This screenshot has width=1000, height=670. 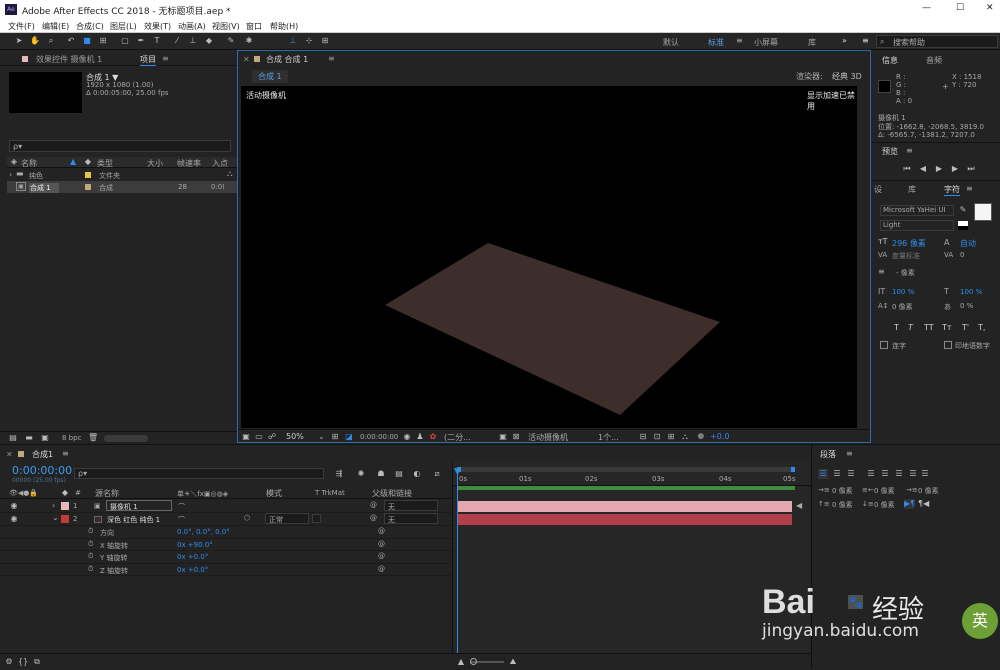 I want to click on play-icon: ▶, so click(x=939, y=169).